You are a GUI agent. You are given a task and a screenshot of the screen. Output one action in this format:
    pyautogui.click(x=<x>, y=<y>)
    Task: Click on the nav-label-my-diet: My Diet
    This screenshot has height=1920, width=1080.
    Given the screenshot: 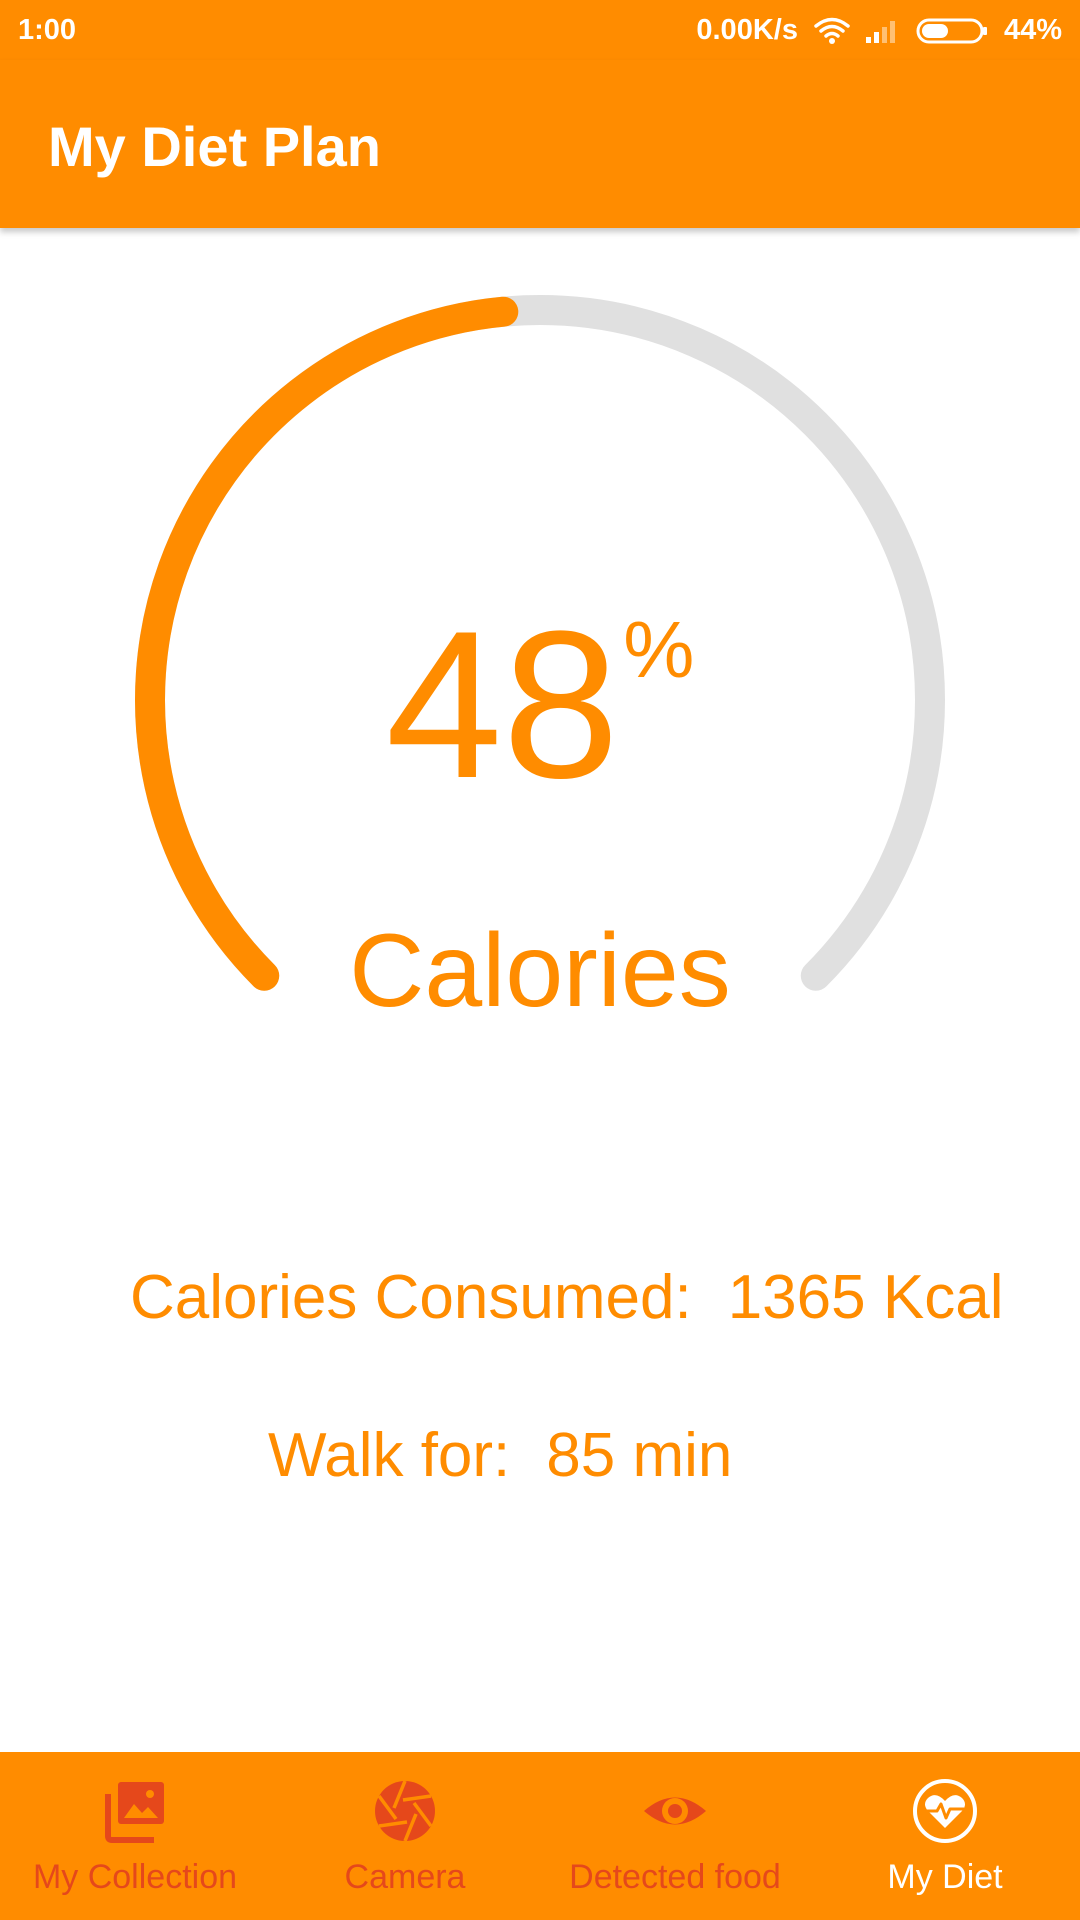 What is the action you would take?
    pyautogui.click(x=945, y=1877)
    